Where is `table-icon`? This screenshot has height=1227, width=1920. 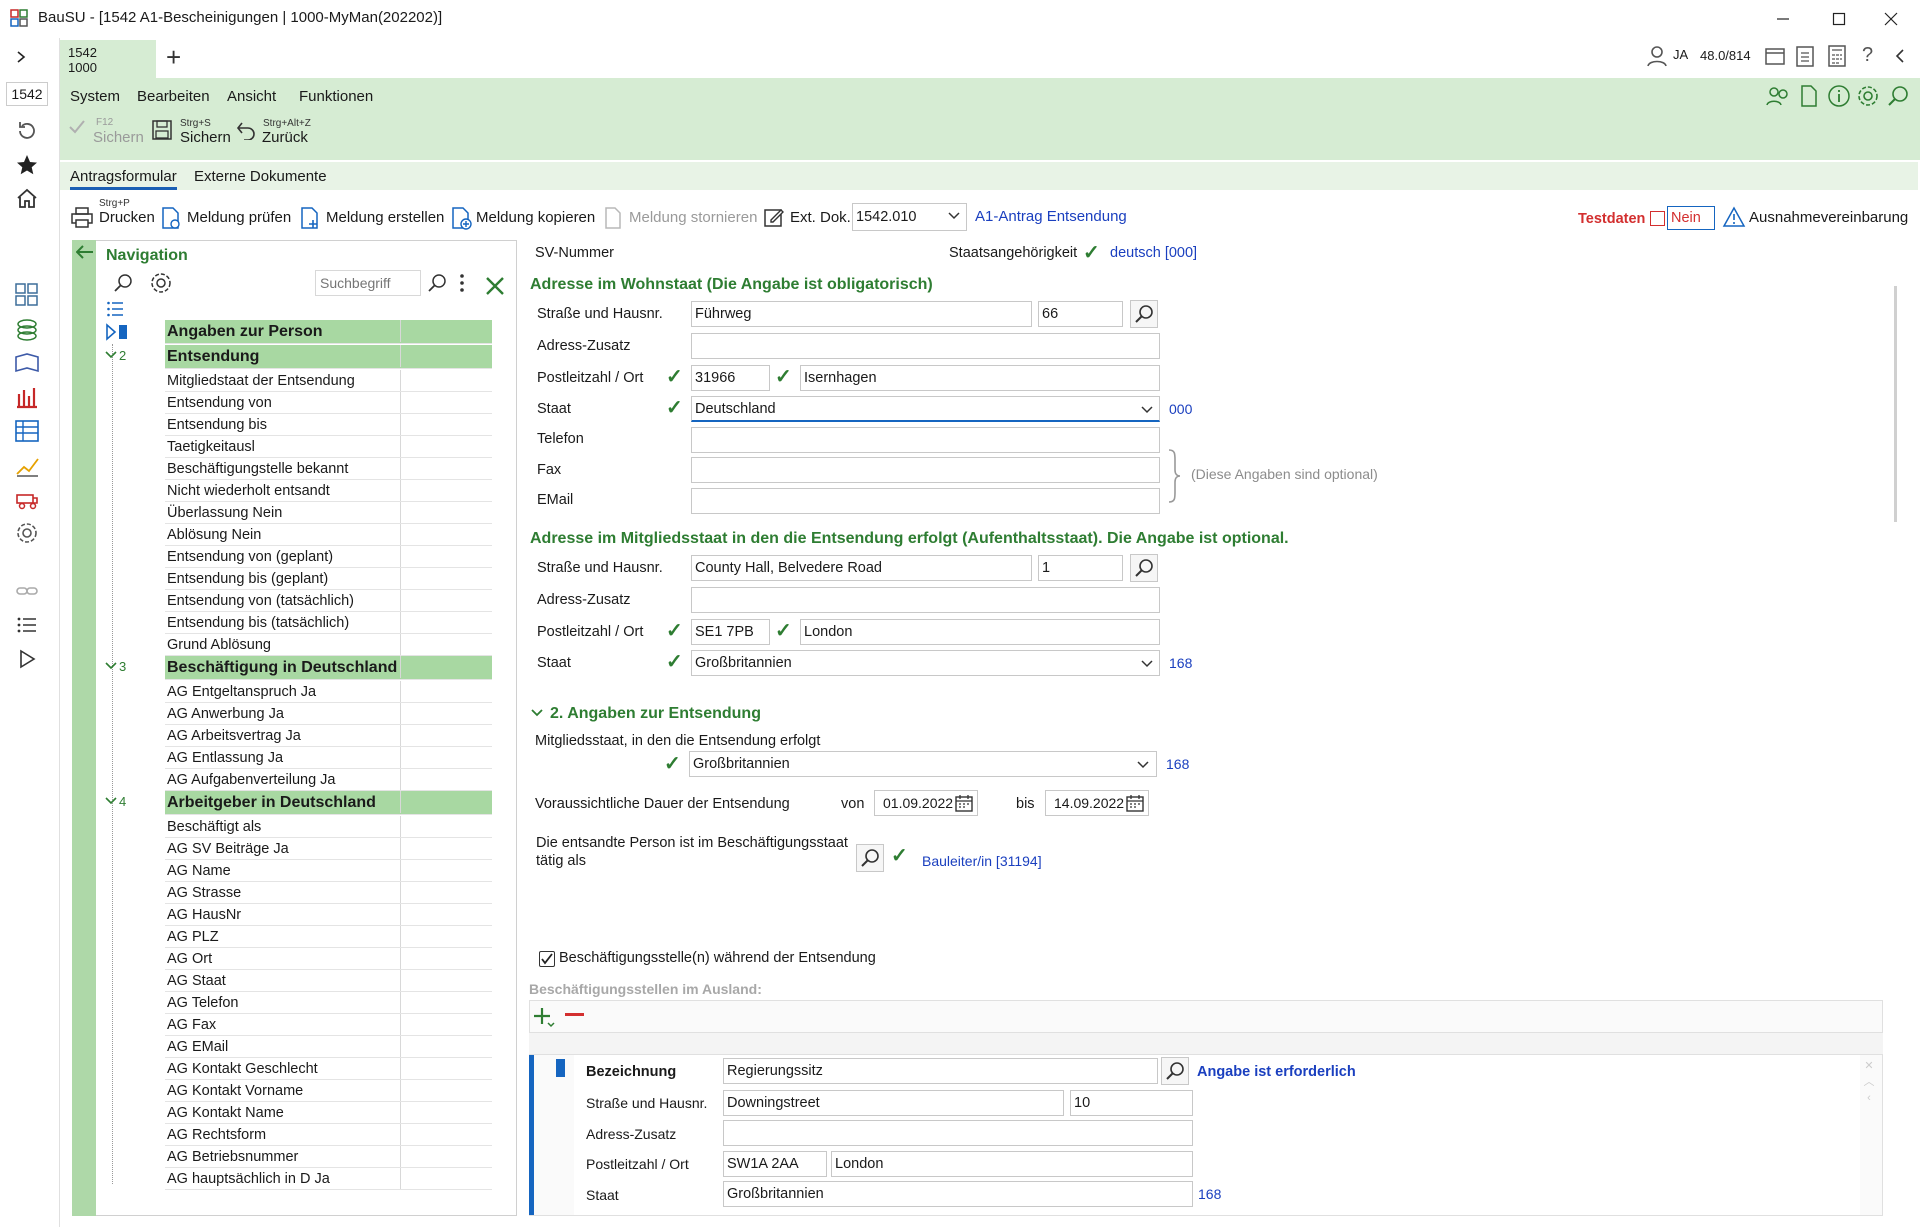 table-icon is located at coordinates (27, 431).